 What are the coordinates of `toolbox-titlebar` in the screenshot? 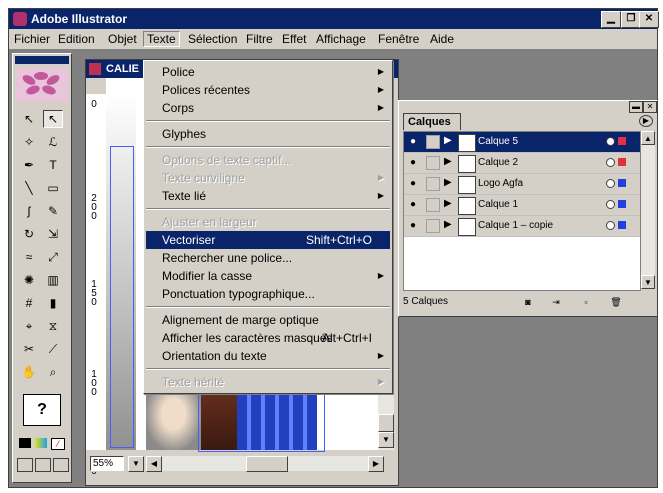 It's located at (42, 60).